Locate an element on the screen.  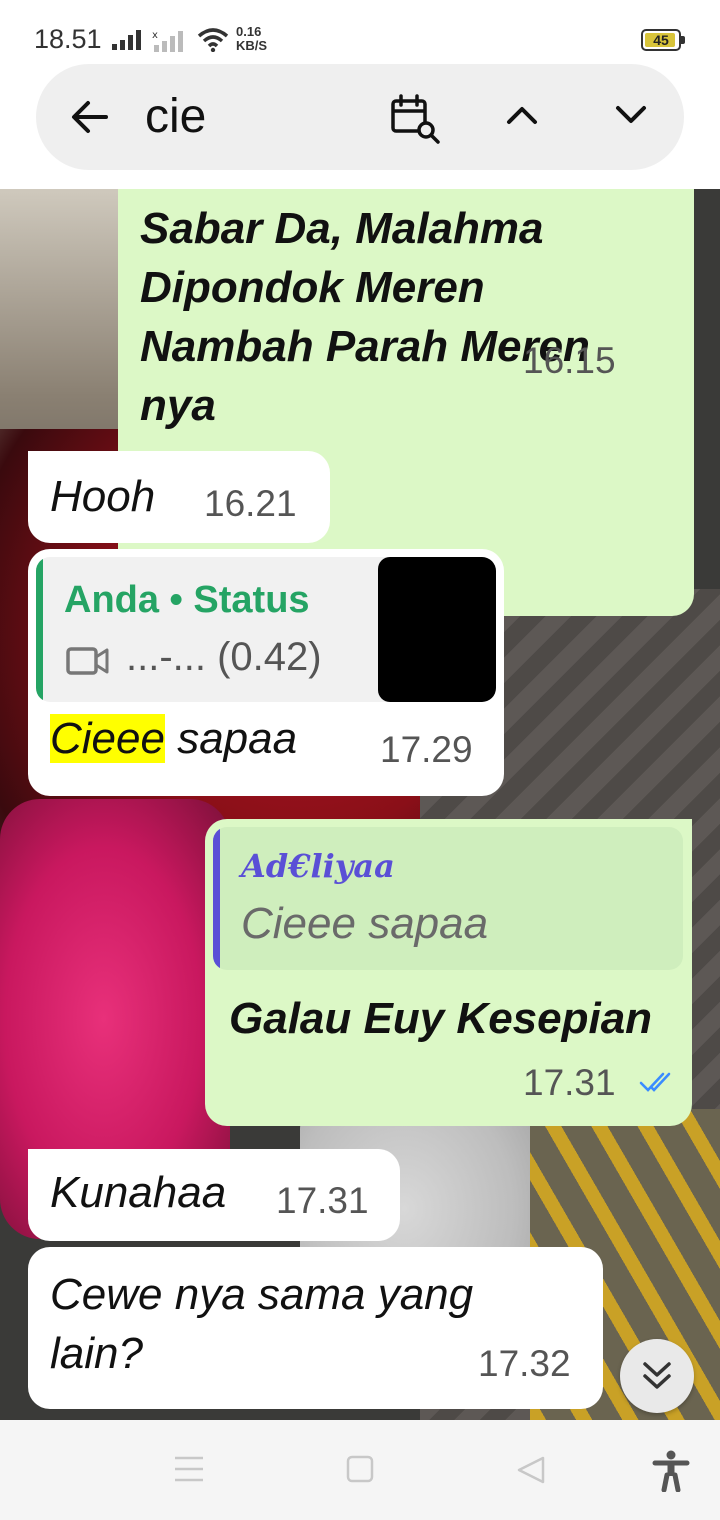
battery-icon: 45 is located at coordinates (663, 40).